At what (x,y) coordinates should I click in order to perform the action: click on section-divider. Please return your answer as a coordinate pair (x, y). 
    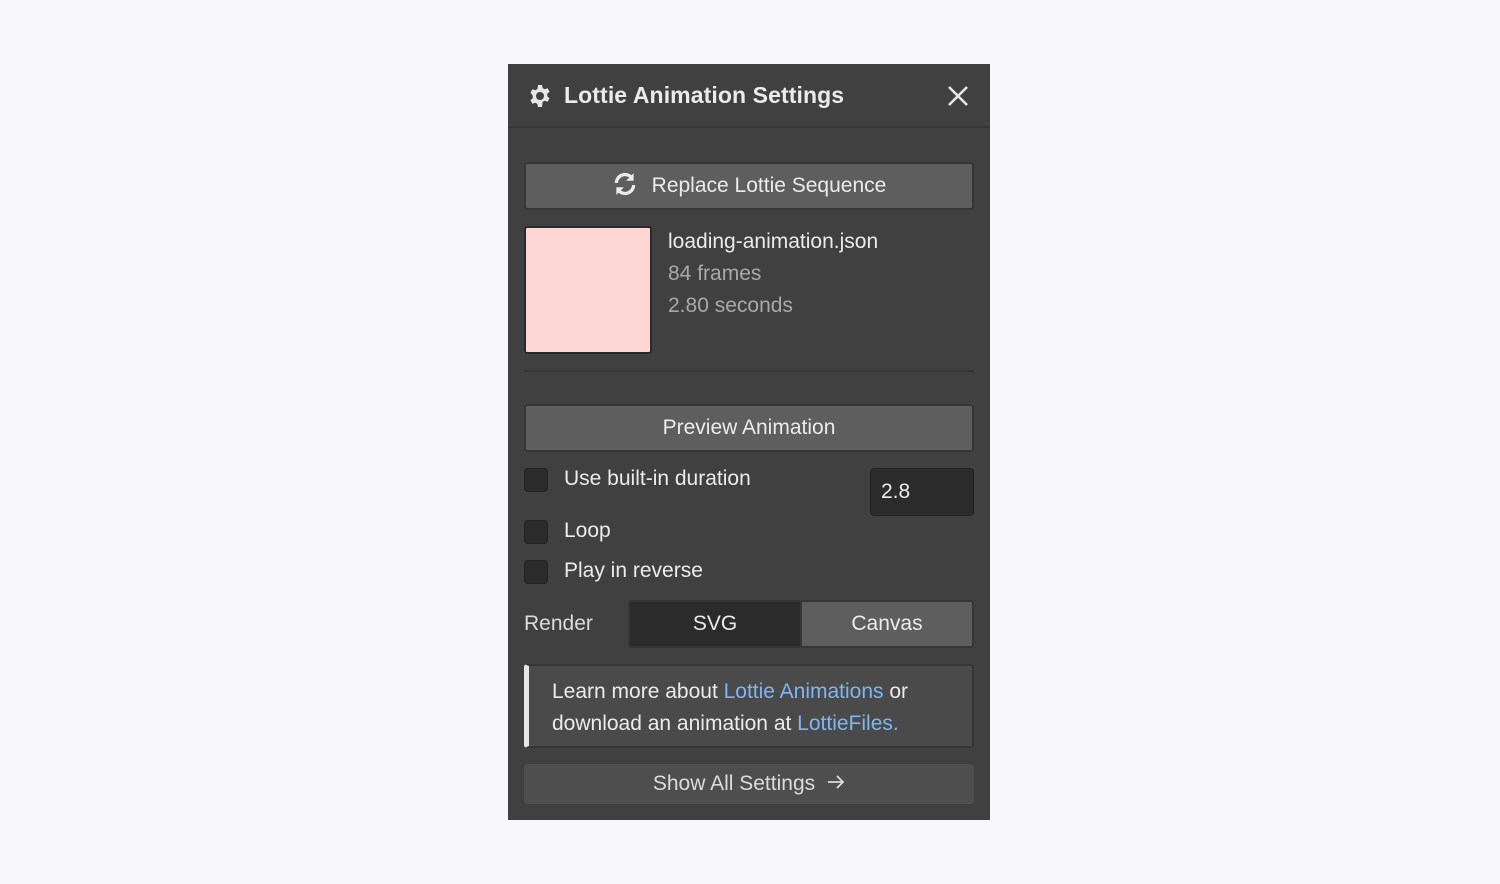
    Looking at the image, I should click on (749, 371).